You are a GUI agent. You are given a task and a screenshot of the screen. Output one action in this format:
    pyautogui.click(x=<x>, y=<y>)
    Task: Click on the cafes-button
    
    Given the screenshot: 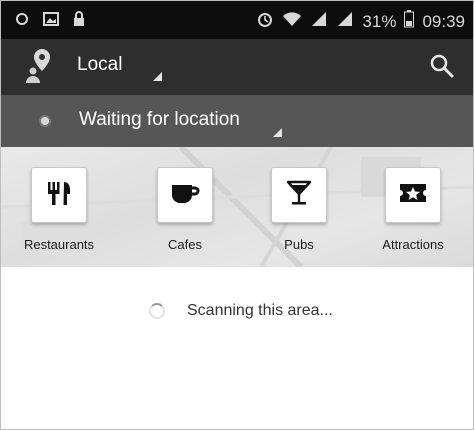 What is the action you would take?
    pyautogui.click(x=185, y=195)
    